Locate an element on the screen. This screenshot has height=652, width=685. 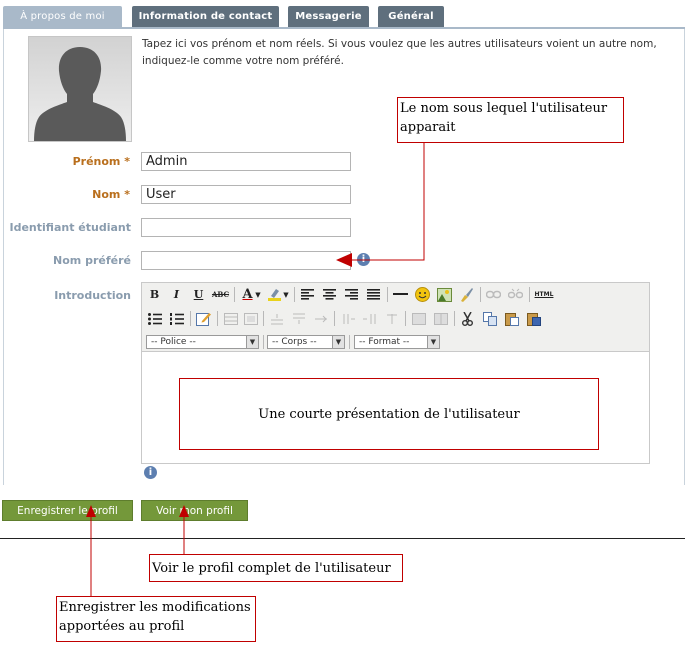
callout-view-profile: Voir le profil complet de l'utilisateur is located at coordinates (276, 568).